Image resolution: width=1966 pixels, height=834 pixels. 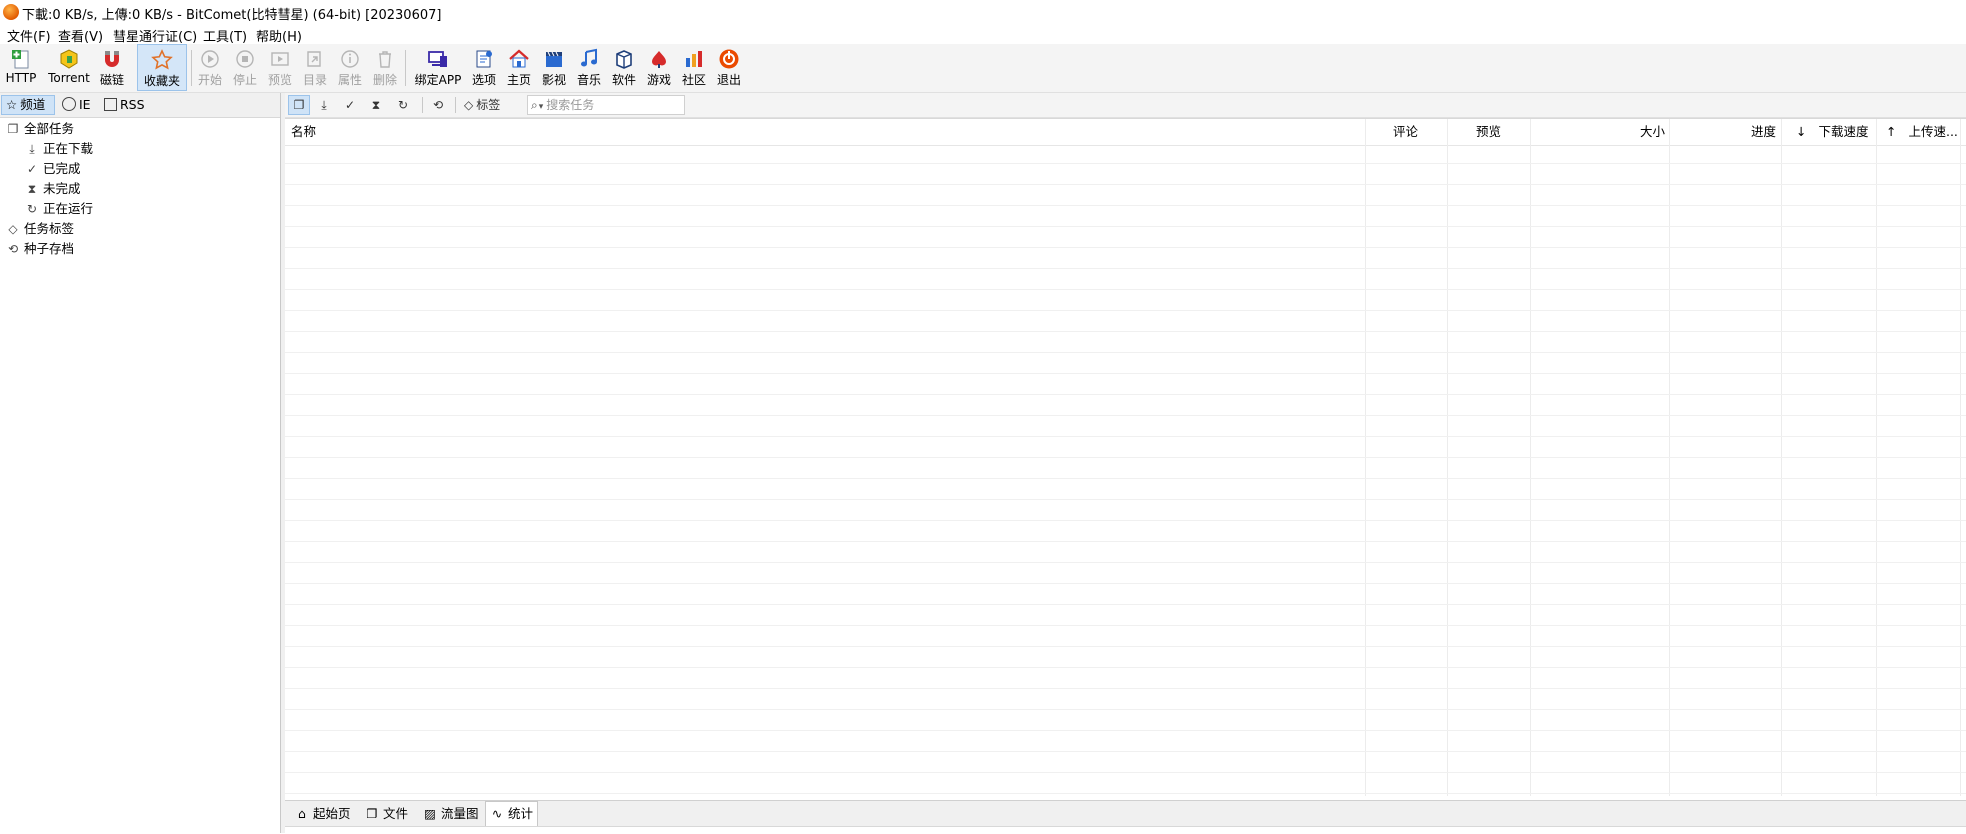 What do you see at coordinates (315, 59) in the screenshot?
I see `open-folder-icon` at bounding box center [315, 59].